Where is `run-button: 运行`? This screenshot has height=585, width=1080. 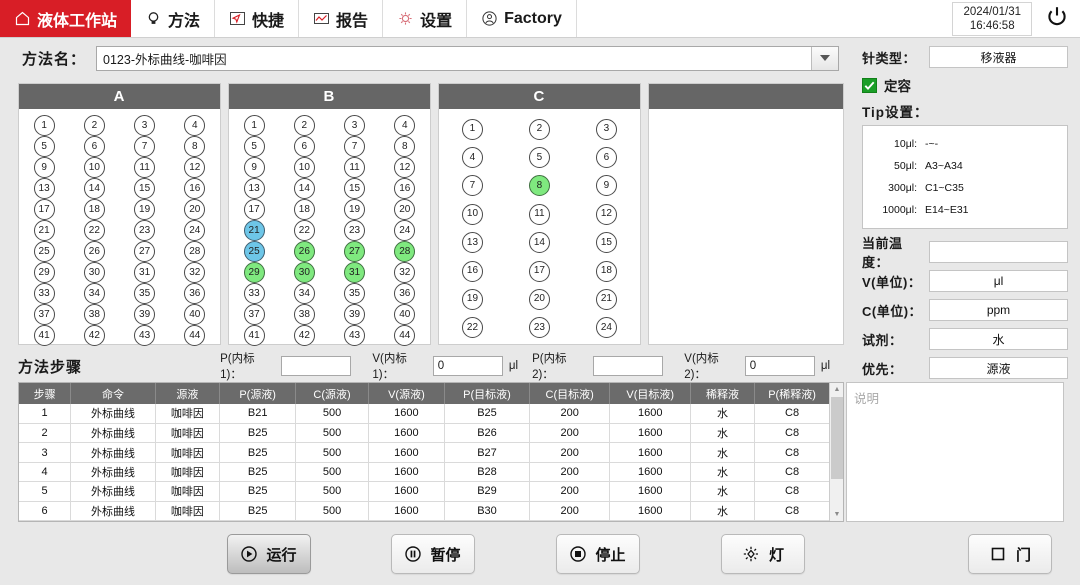 run-button: 运行 is located at coordinates (269, 554).